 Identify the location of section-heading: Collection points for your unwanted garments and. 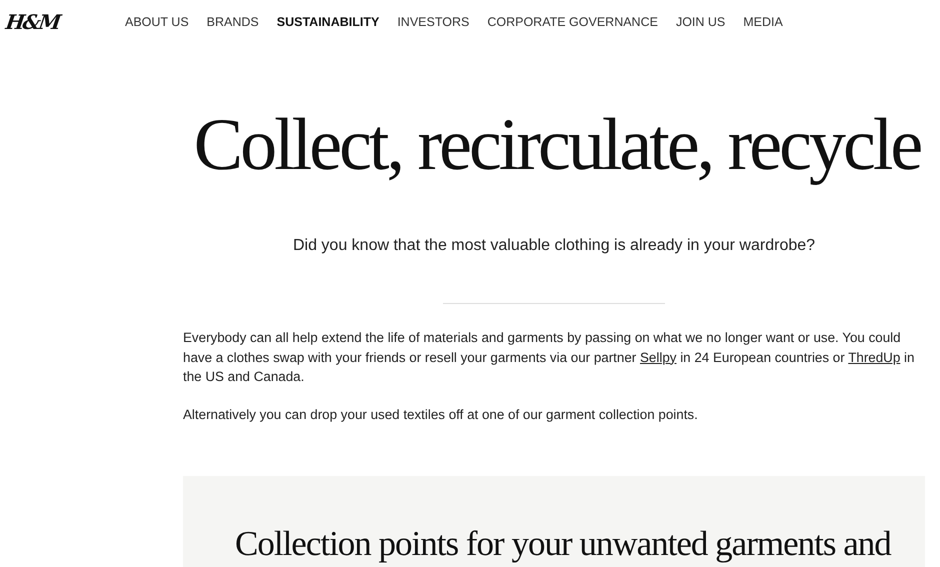
(563, 544).